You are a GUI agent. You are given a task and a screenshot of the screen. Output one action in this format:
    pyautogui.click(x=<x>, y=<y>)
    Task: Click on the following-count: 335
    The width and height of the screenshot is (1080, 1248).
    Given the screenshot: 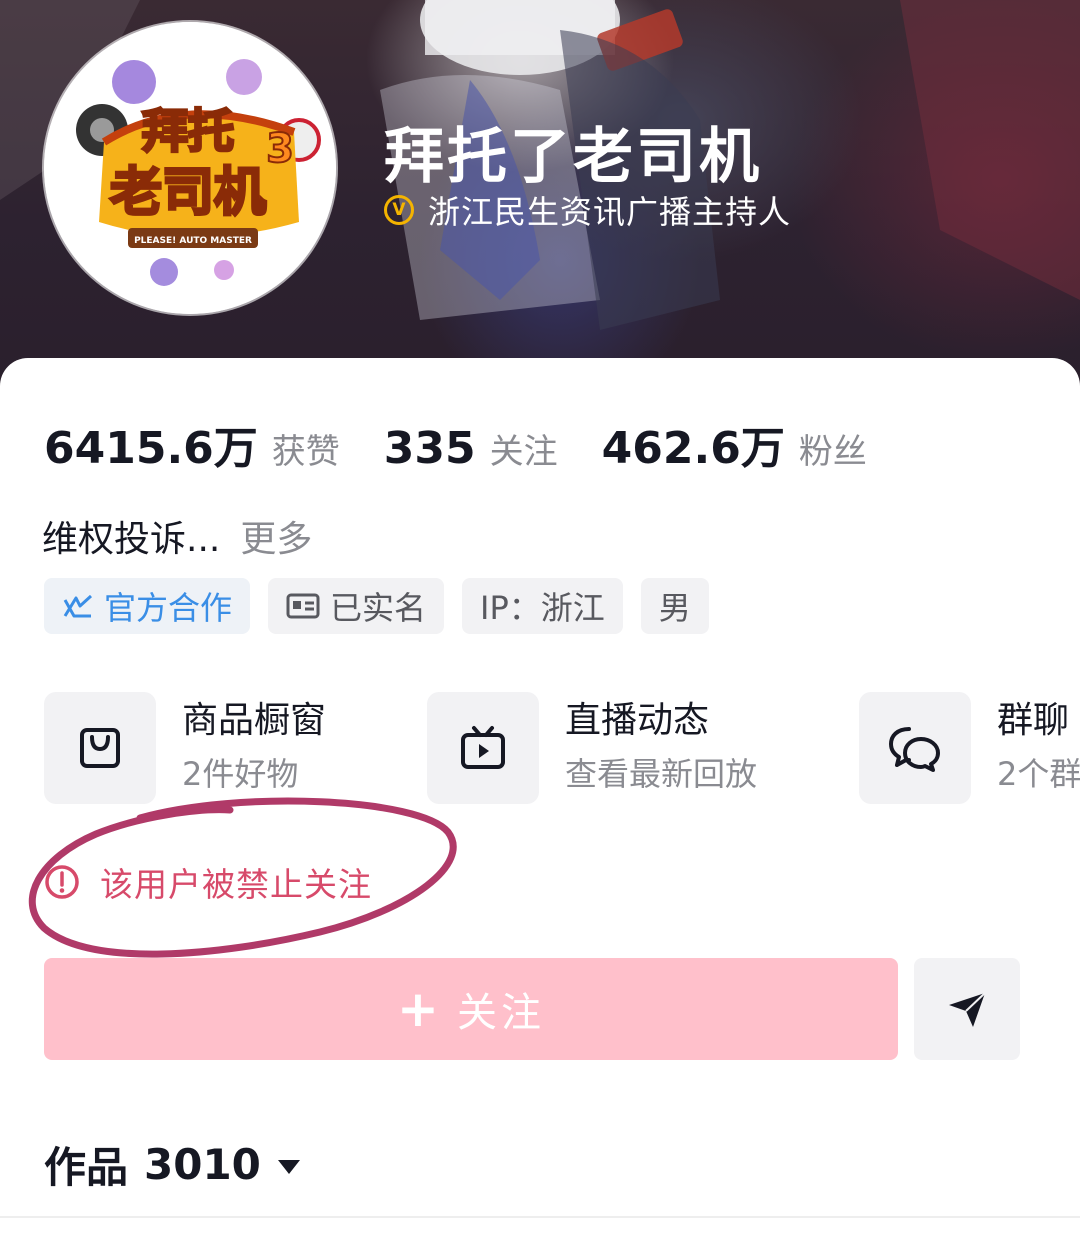 What is the action you would take?
    pyautogui.click(x=430, y=448)
    